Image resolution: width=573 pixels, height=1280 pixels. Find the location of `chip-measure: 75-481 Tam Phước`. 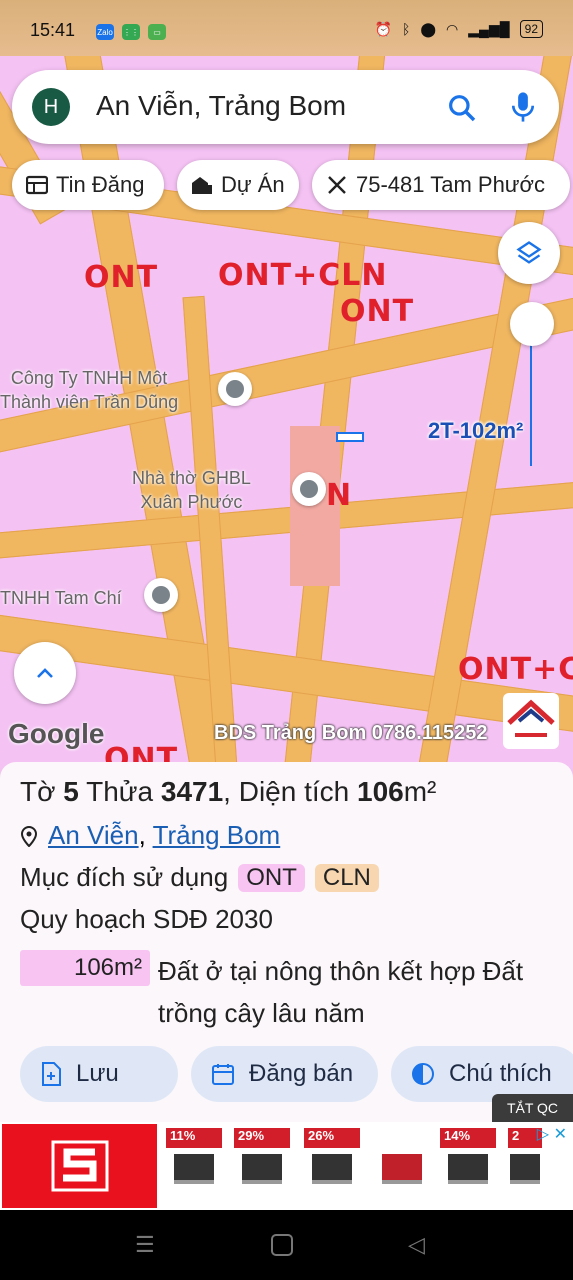

chip-measure: 75-481 Tam Phước is located at coordinates (441, 185).